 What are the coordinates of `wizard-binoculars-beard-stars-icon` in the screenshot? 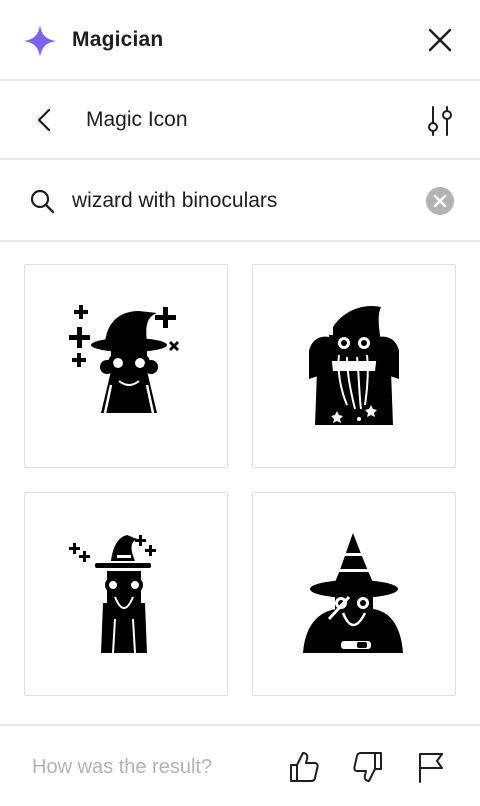 It's located at (354, 365).